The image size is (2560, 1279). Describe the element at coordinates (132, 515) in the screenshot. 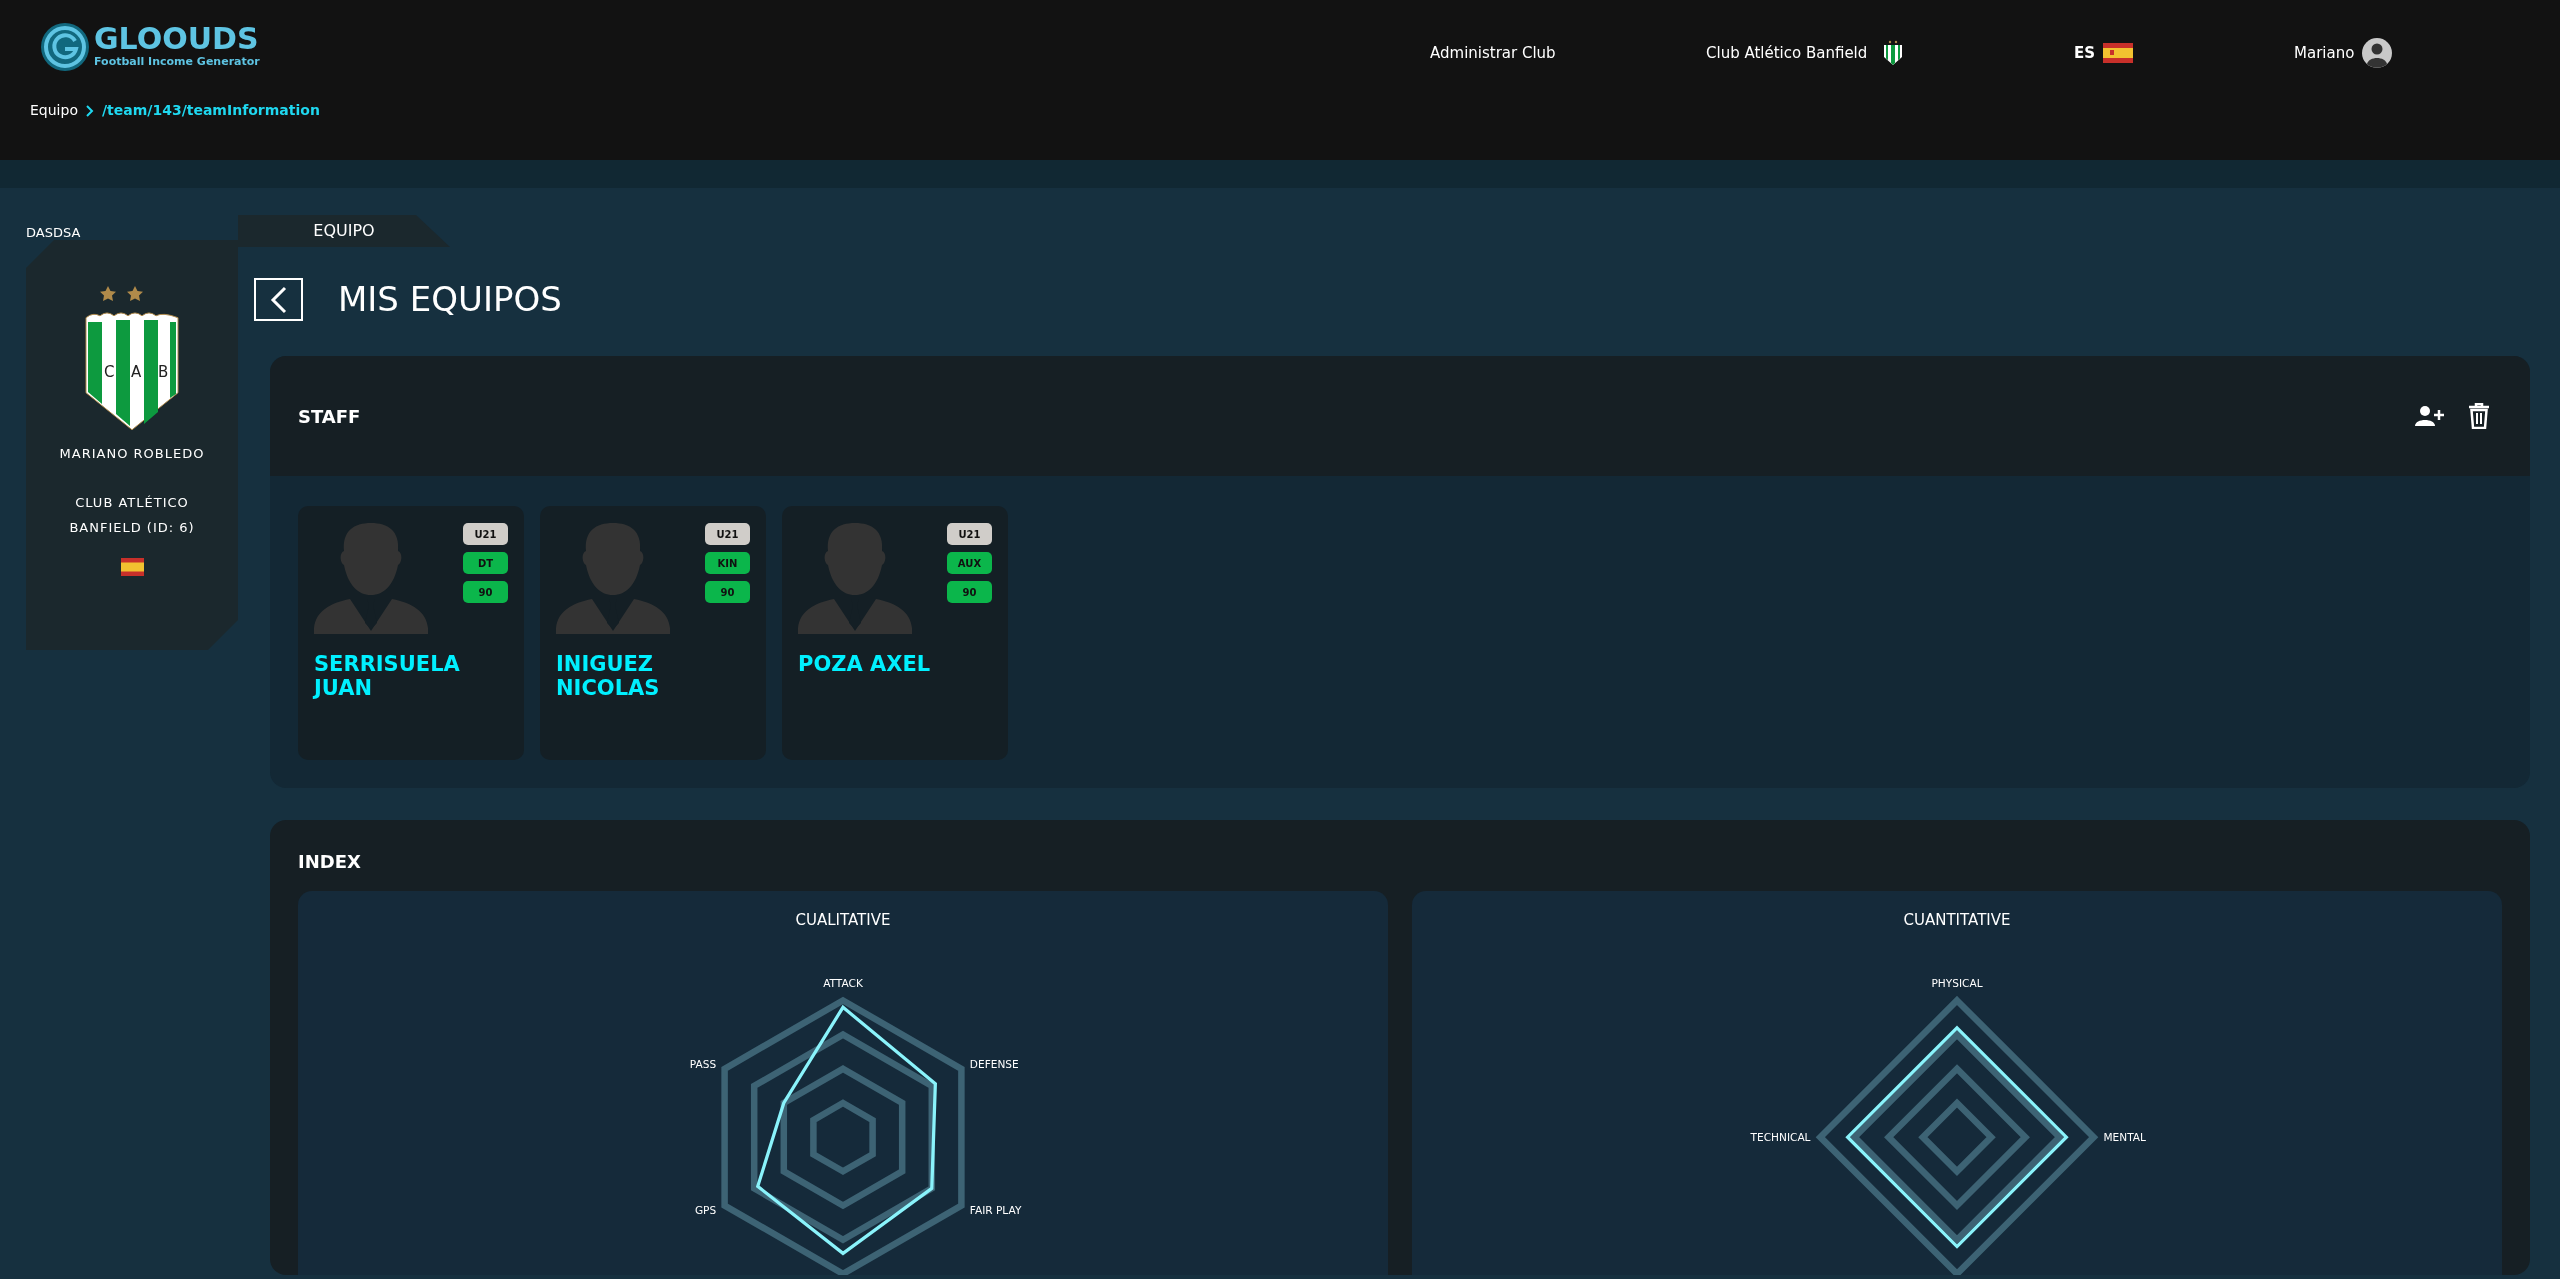

I see `club-name: CLUB ATLÉTICO BANFIELD (ID: 6)` at that location.